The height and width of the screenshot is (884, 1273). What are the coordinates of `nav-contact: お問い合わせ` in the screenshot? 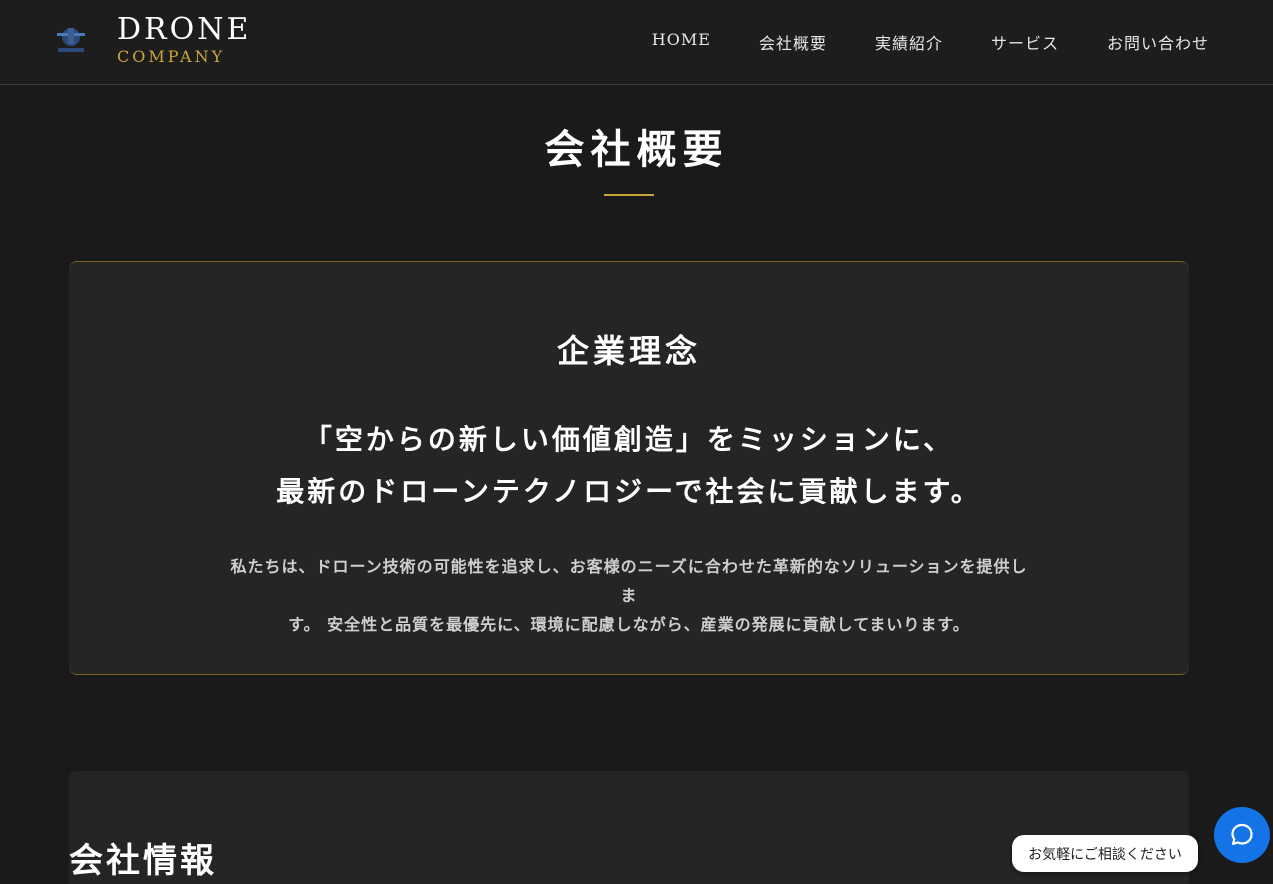 It's located at (1158, 42).